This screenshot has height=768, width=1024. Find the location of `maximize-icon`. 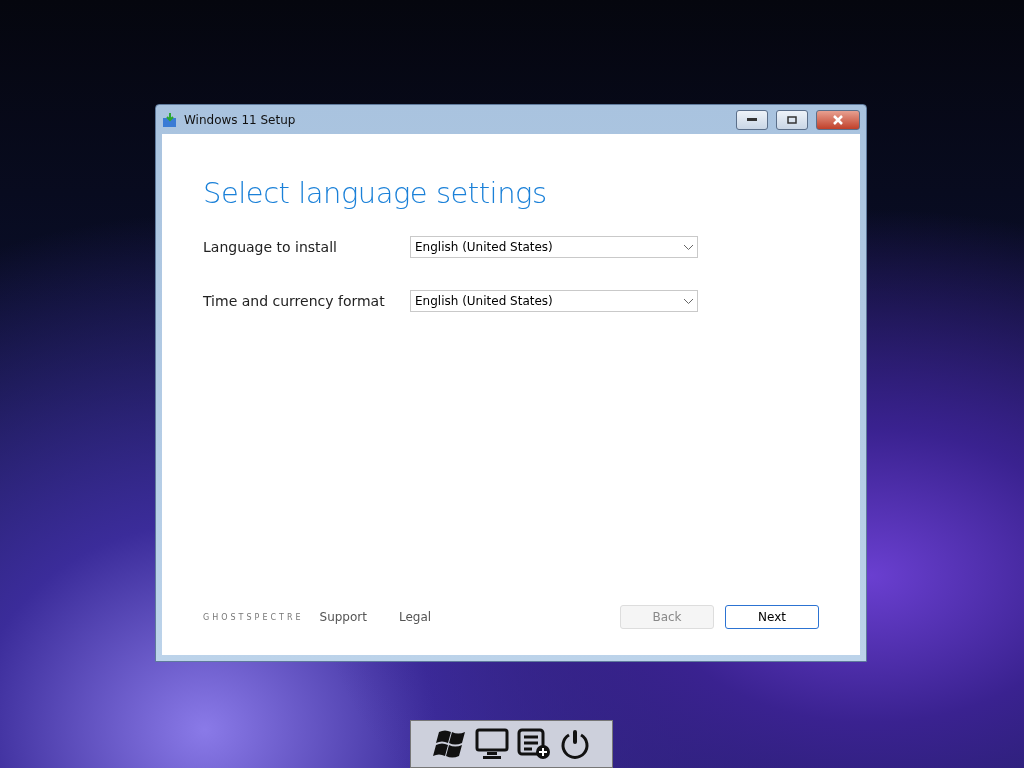

maximize-icon is located at coordinates (792, 119).